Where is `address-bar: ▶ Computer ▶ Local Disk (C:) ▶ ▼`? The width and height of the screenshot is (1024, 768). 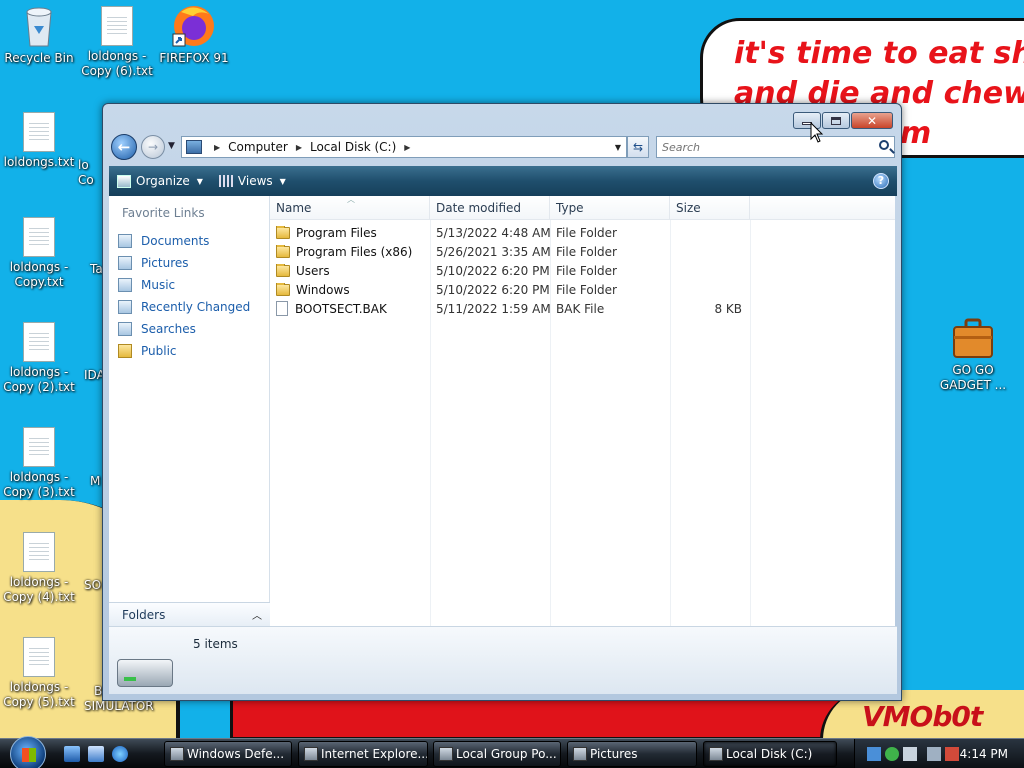
address-bar: ▶ Computer ▶ Local Disk (C:) ▶ ▼ is located at coordinates (404, 147).